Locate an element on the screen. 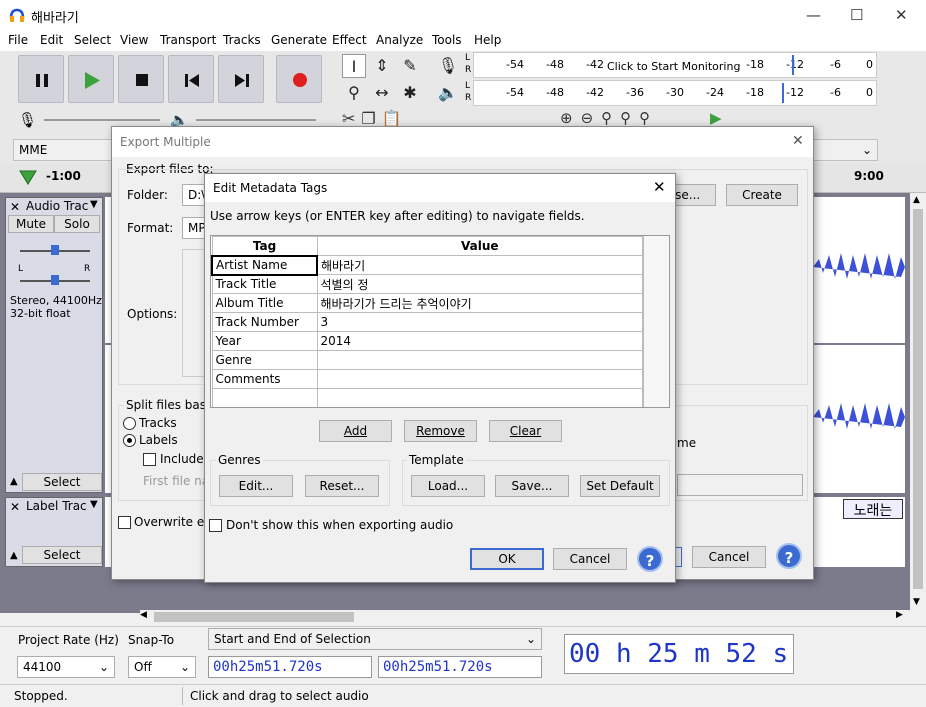  horizontal-scrollbar: ◀ ▶ is located at coordinates (525, 617).